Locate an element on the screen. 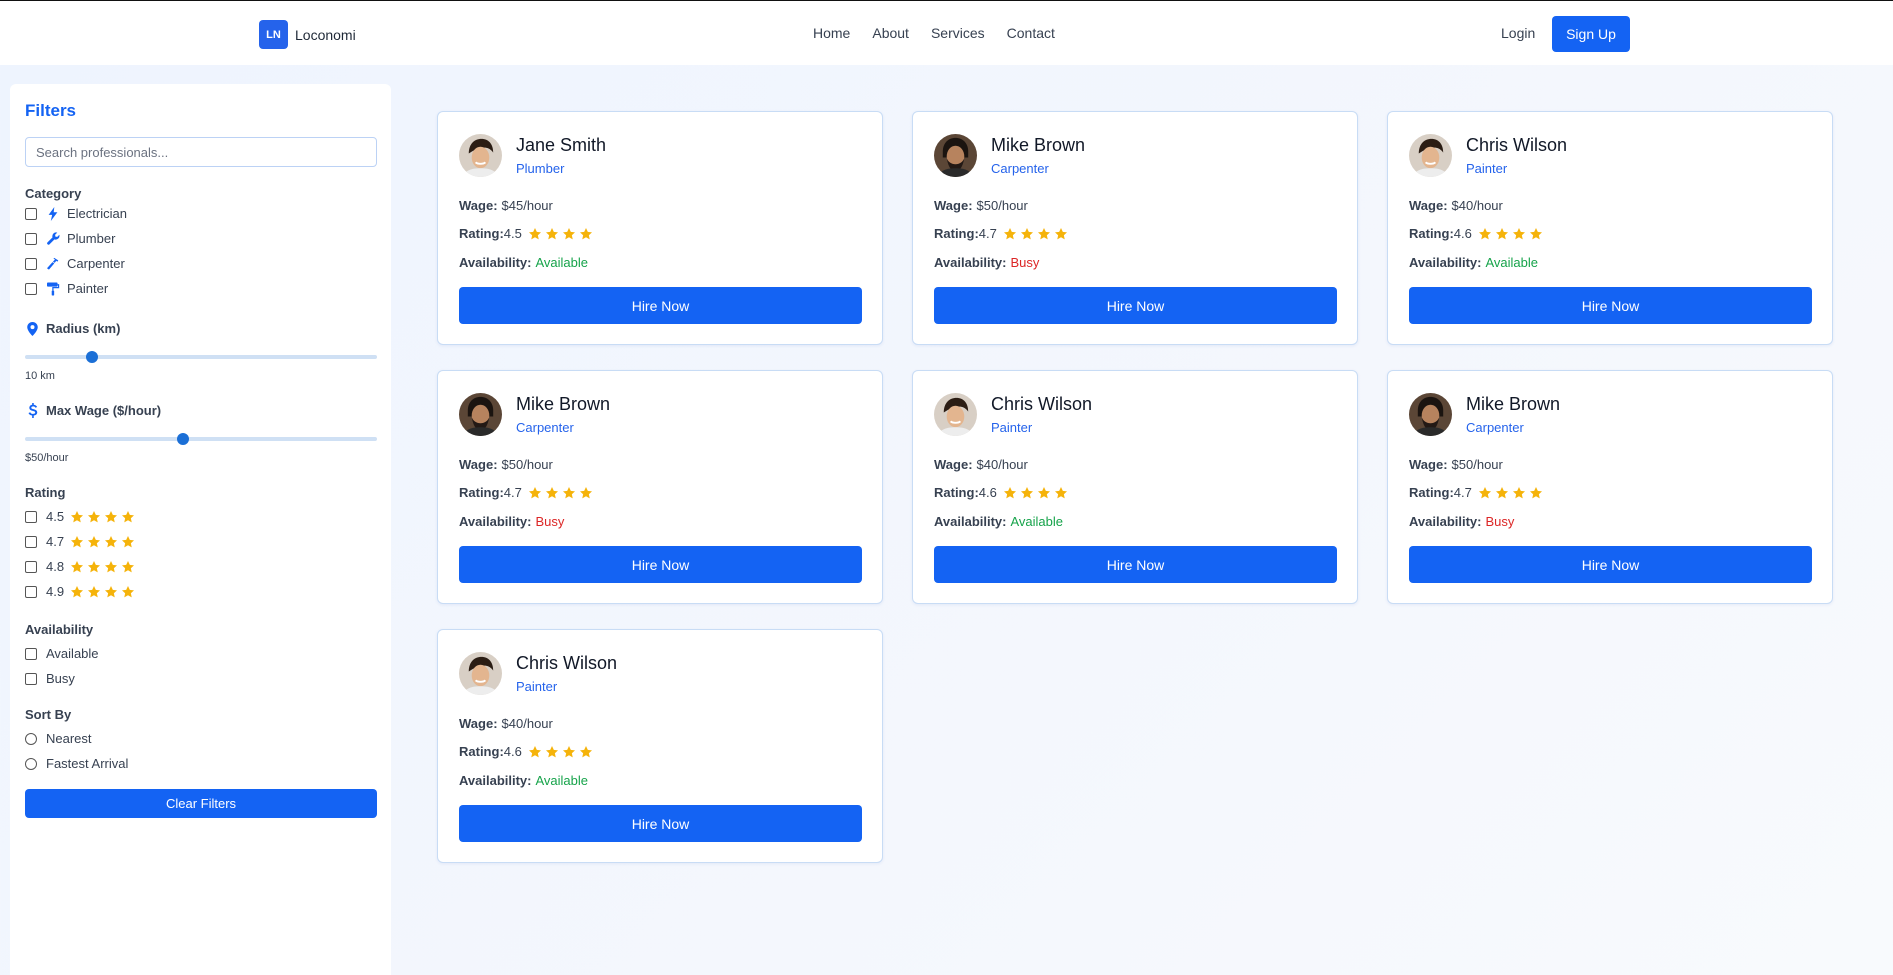  brand-logo: LN Loconomi is located at coordinates (307, 34).